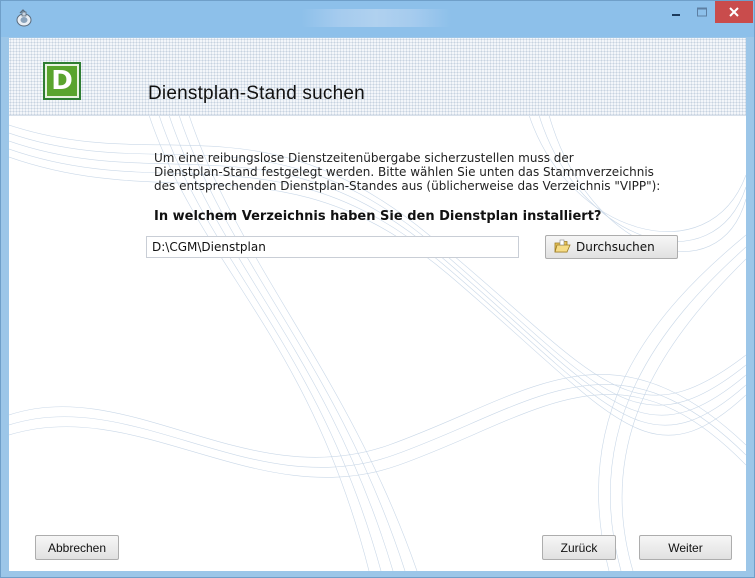 Image resolution: width=755 pixels, height=578 pixels. Describe the element at coordinates (676, 15) in the screenshot. I see `minimize-icon` at that location.